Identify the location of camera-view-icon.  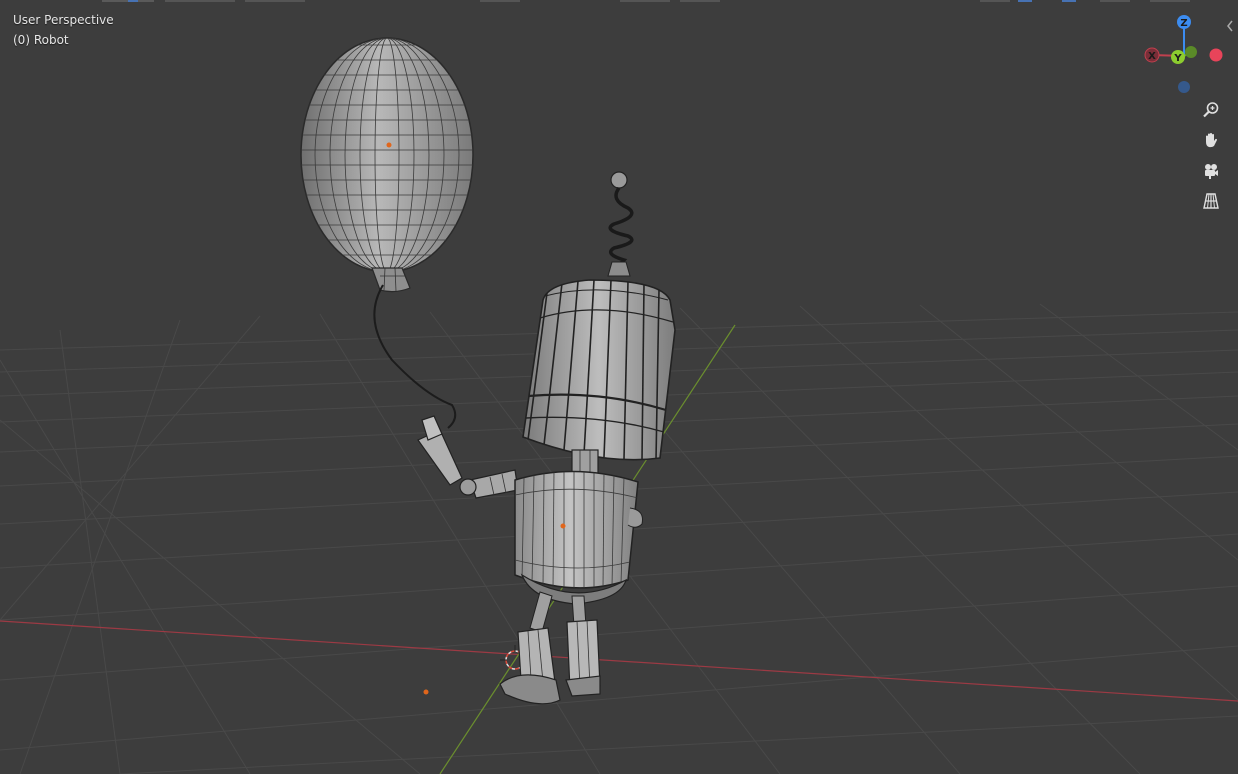
(1211, 171).